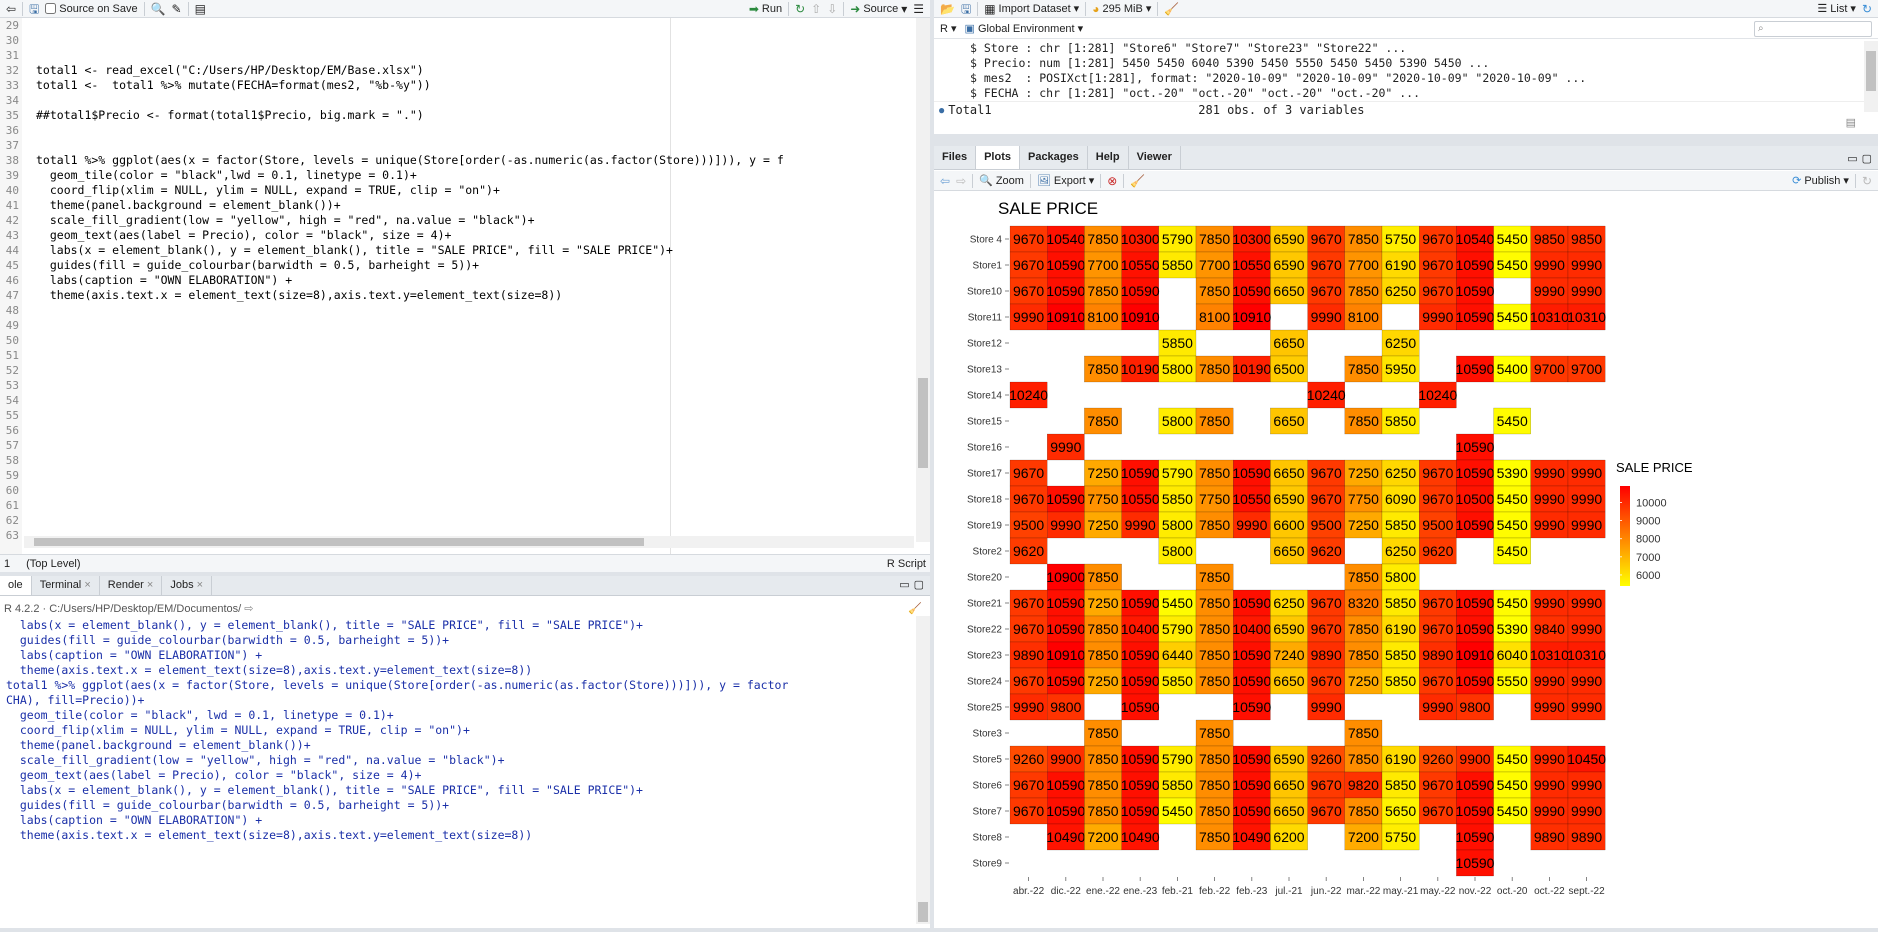  I want to click on env-object-row: ● Total1 281 obs. of 3 variables, so click(1399, 109).